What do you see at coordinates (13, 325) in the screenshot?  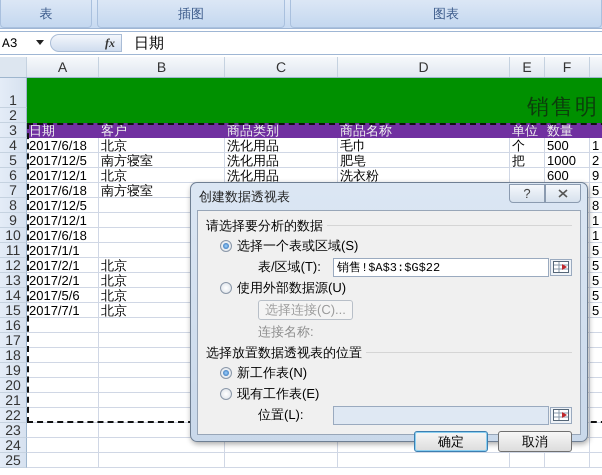 I see `row-number: 16` at bounding box center [13, 325].